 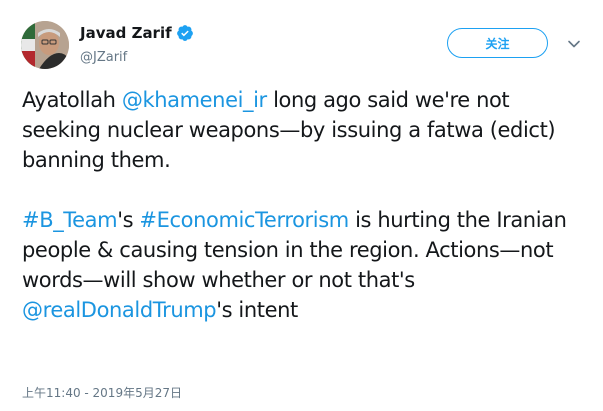 I want to click on mention-realdonaldtrump-link: @realDonaldTrump, so click(x=119, y=310).